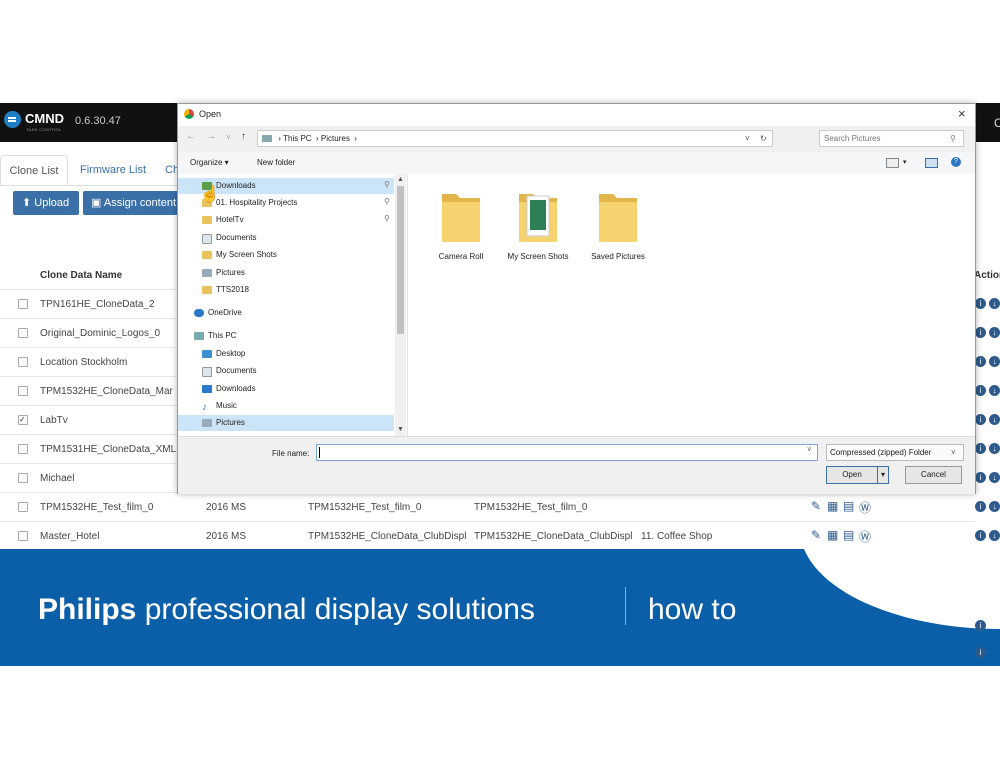 The height and width of the screenshot is (781, 1000). Describe the element at coordinates (538, 224) in the screenshot. I see `folder-item: My Screen Shots` at that location.